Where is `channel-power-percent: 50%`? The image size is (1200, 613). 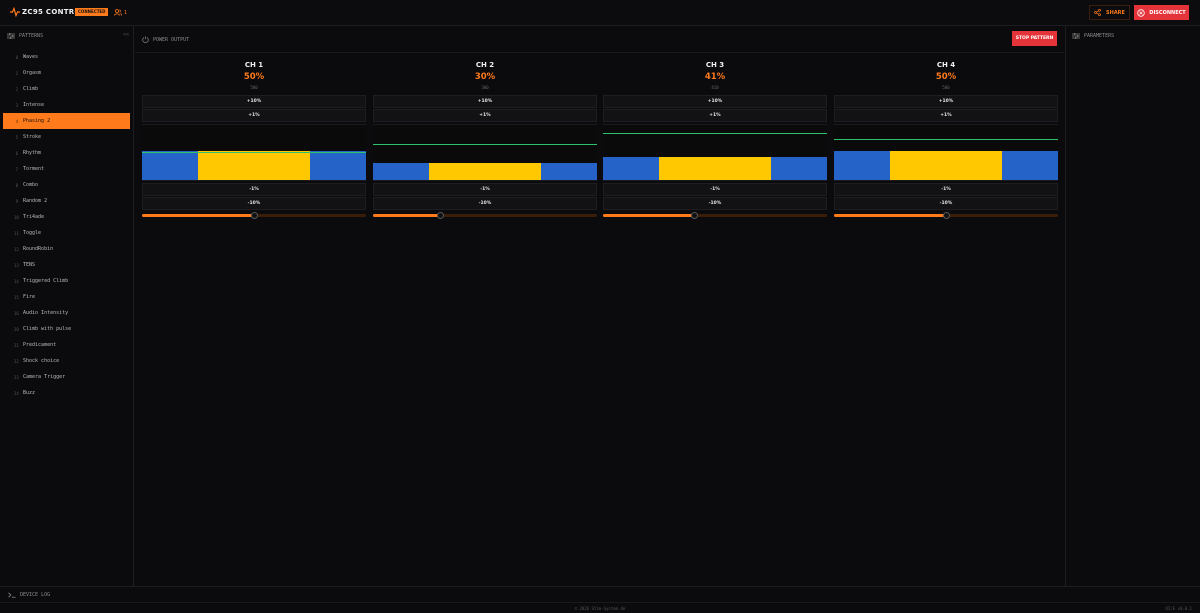
channel-power-percent: 50% is located at coordinates (254, 77).